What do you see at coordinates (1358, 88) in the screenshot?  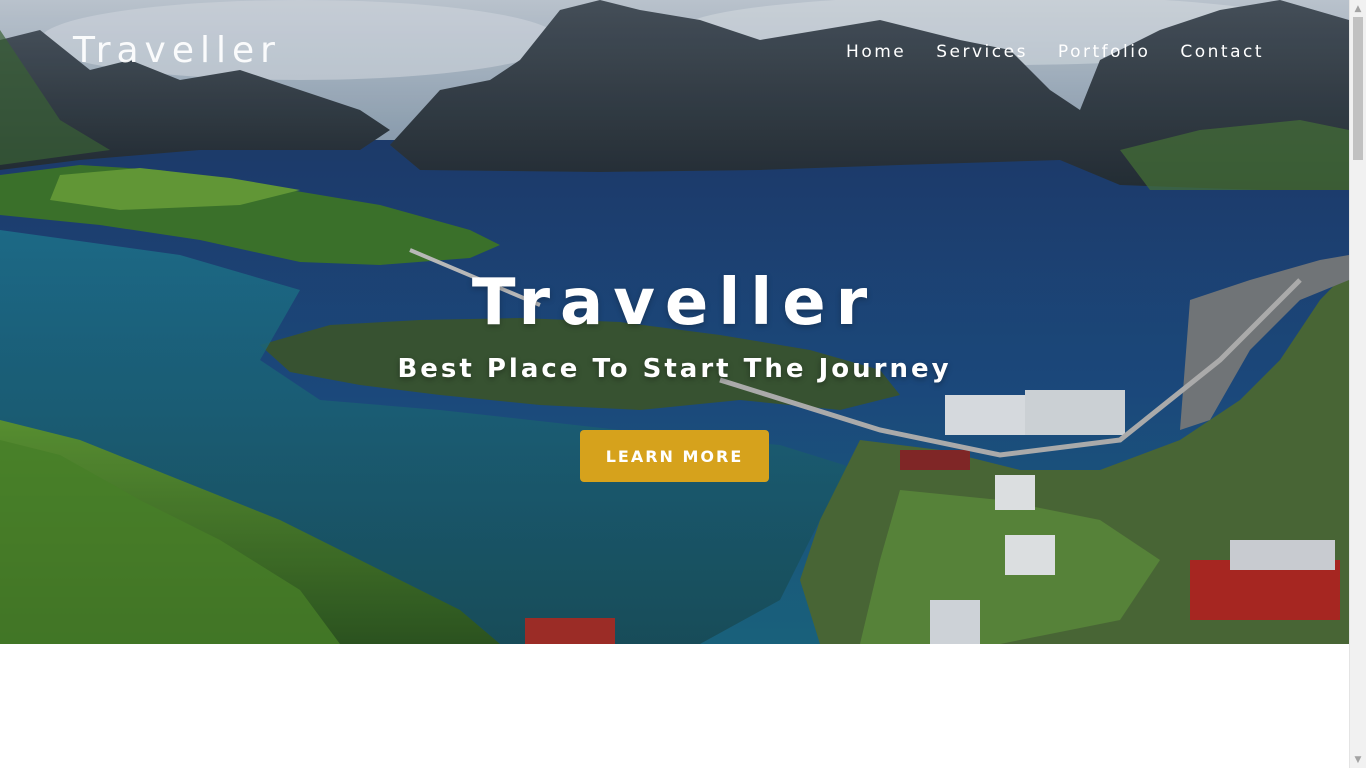 I see `scrollbar-thumb` at bounding box center [1358, 88].